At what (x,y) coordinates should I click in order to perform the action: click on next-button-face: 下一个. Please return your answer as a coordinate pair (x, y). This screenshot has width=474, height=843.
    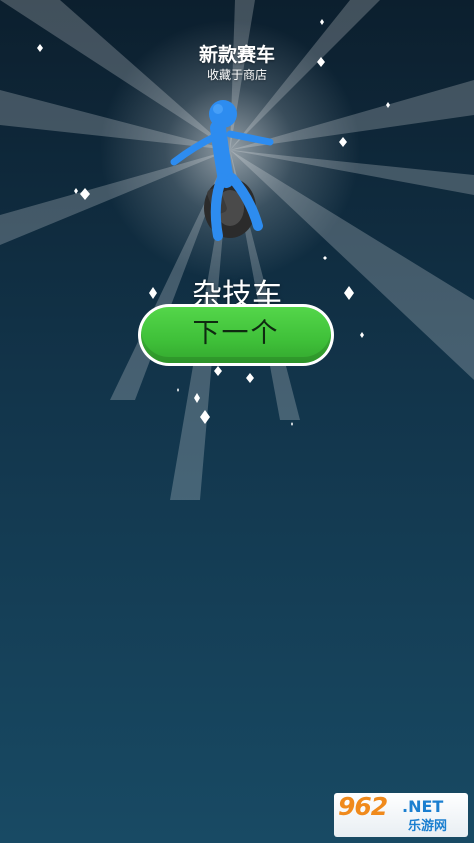
    Looking at the image, I should click on (236, 335).